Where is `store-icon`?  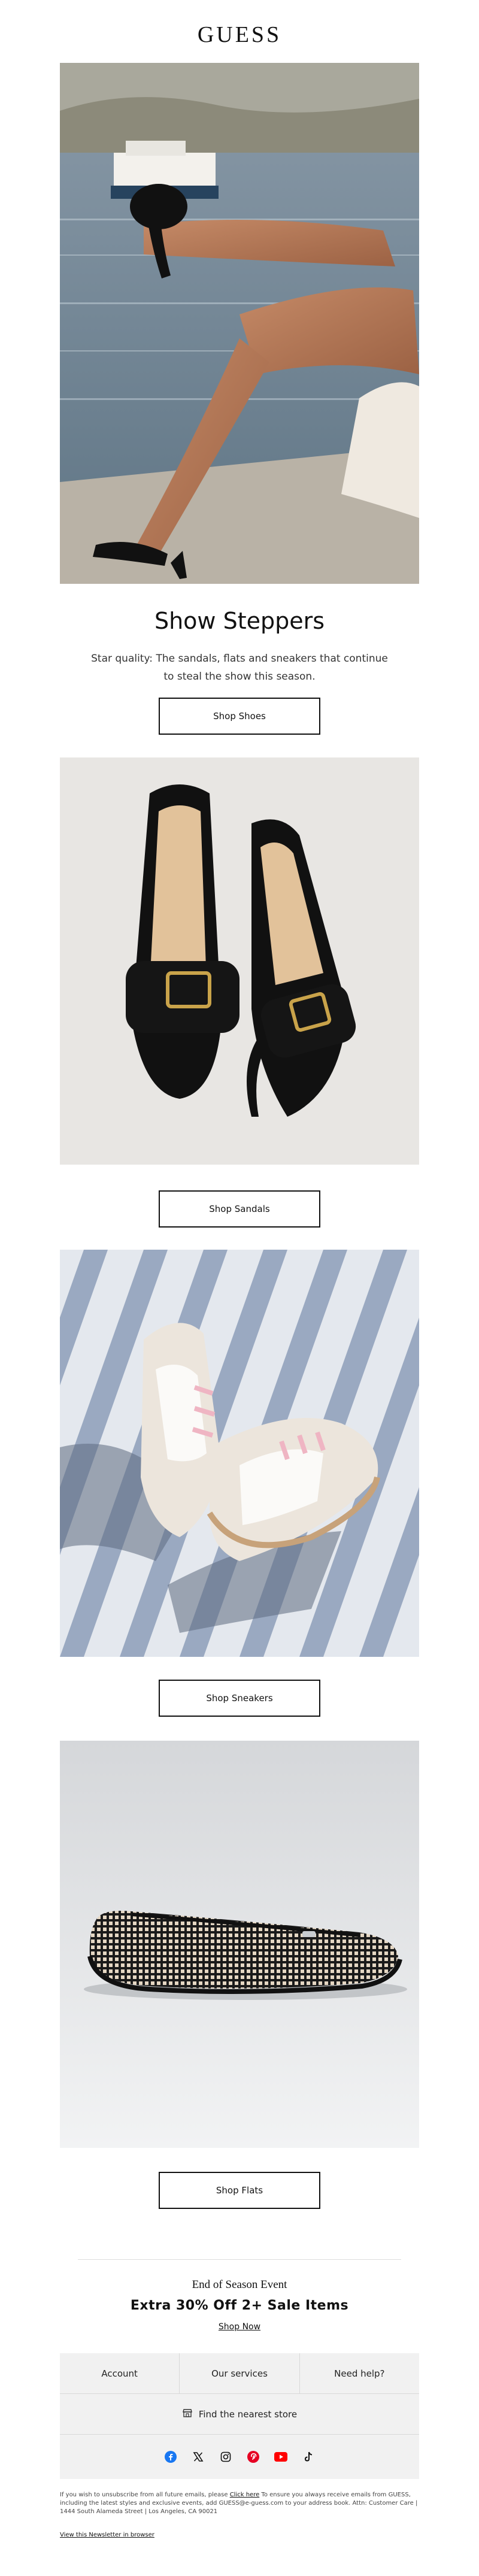
store-icon is located at coordinates (187, 2414).